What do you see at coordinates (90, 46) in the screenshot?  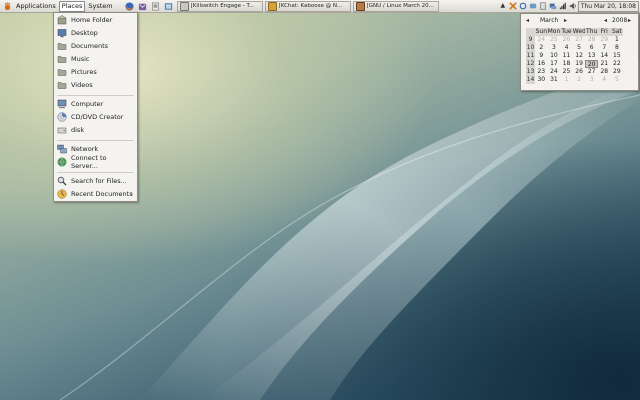 I see `menu-item-label: Documents` at bounding box center [90, 46].